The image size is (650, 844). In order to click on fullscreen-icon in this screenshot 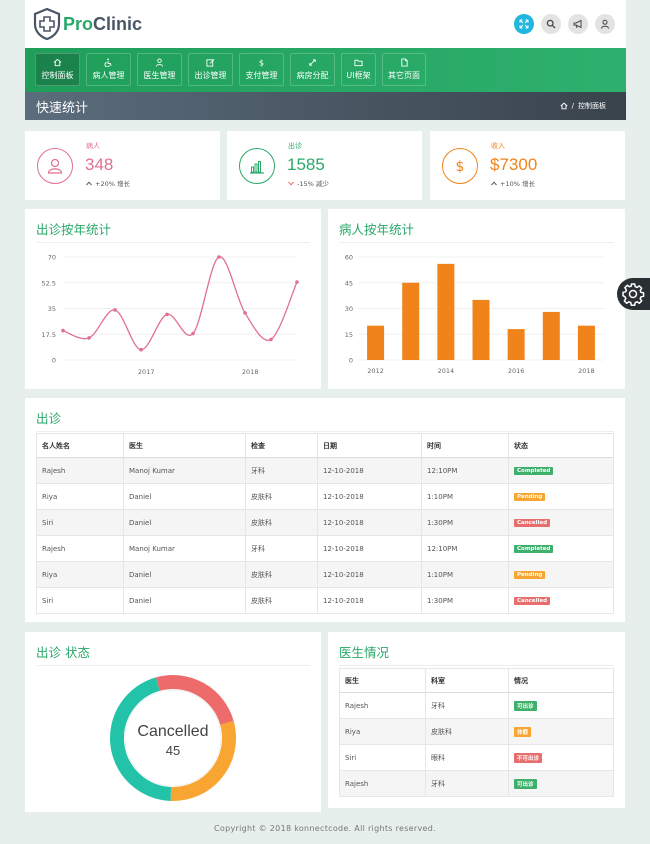, I will do `click(524, 24)`.